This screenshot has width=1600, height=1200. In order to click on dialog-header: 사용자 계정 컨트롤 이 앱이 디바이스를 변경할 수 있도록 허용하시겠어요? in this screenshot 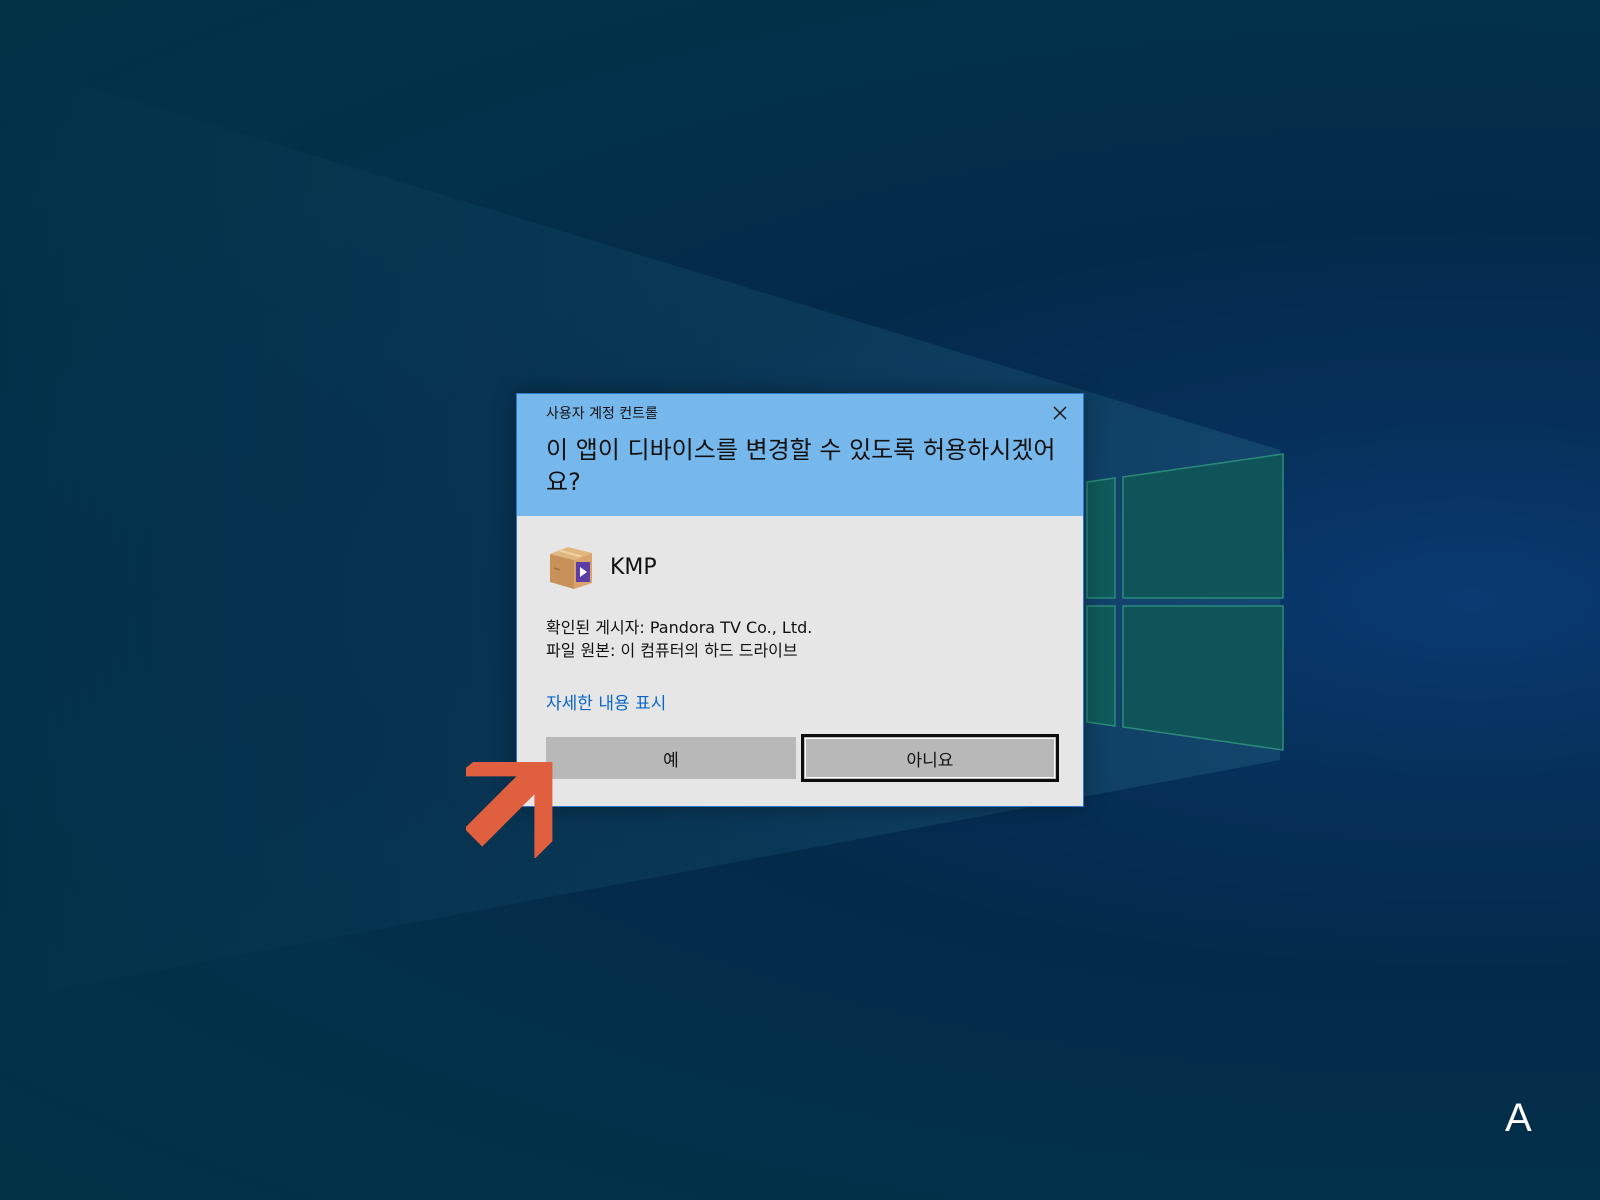, I will do `click(800, 455)`.